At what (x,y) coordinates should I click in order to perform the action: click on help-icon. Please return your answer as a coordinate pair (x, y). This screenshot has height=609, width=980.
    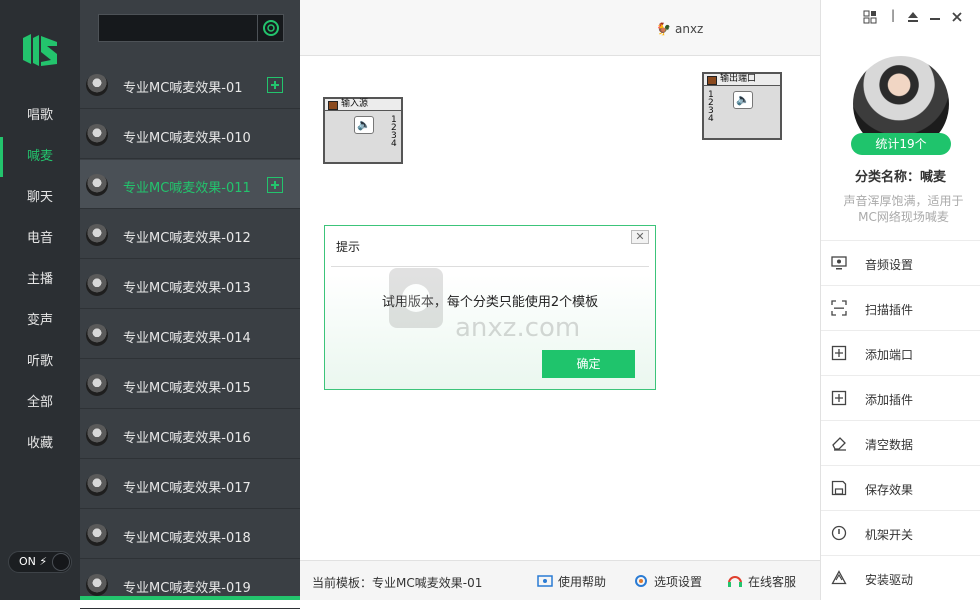
    Looking at the image, I should click on (545, 581).